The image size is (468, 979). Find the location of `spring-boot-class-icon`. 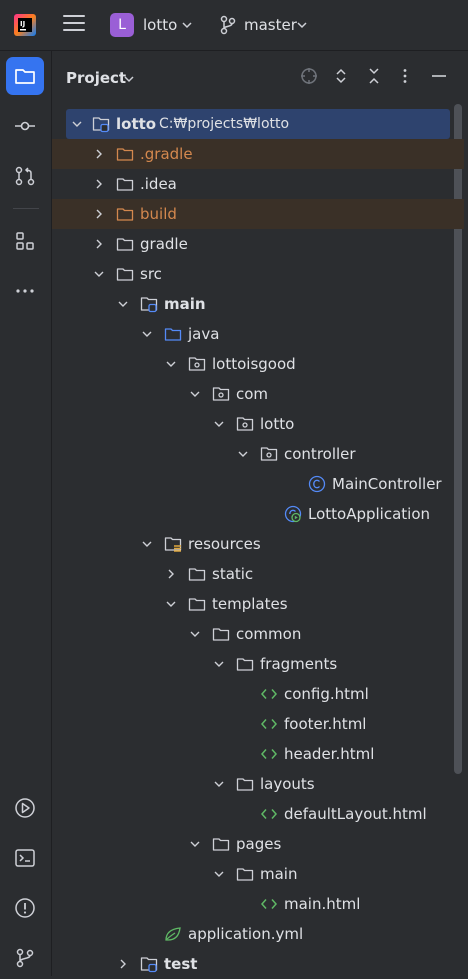

spring-boot-class-icon is located at coordinates (293, 514).